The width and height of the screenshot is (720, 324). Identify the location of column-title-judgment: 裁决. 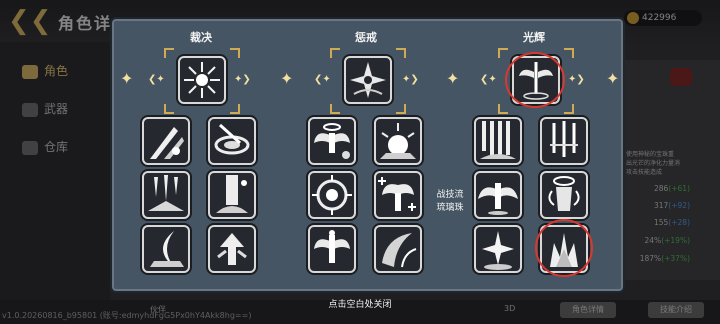
(201, 37).